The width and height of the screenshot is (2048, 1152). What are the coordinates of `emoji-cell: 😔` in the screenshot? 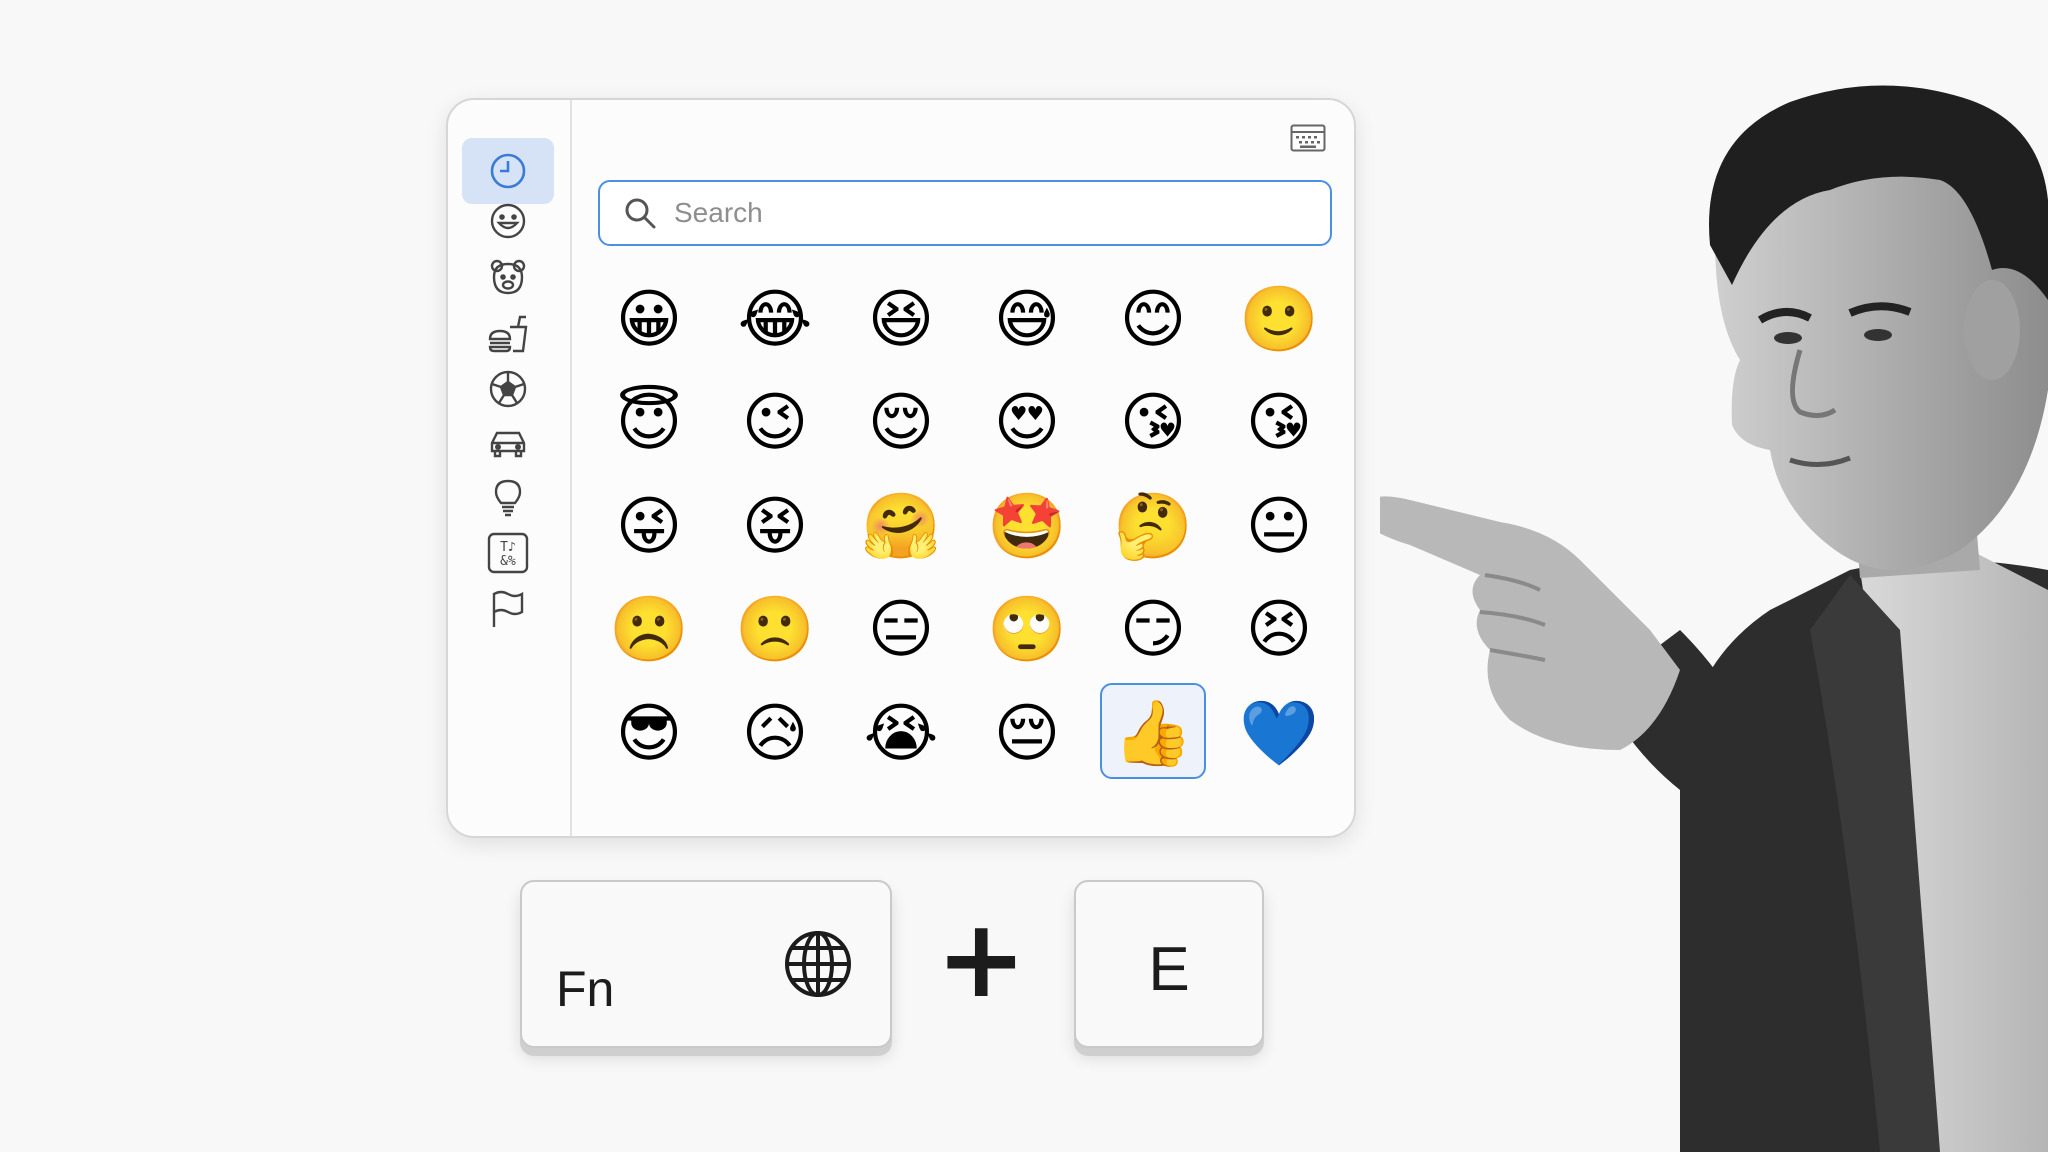 It's located at (1039, 734).